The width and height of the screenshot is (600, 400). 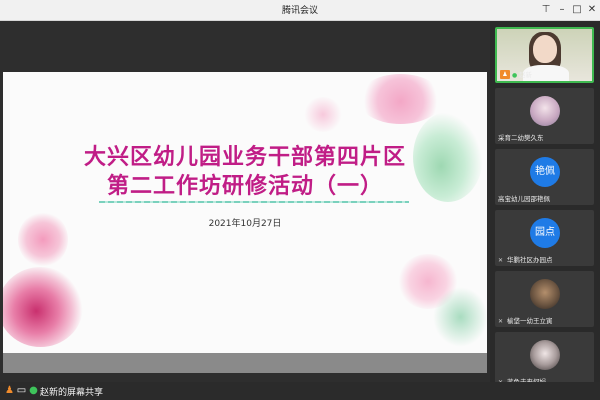 I want to click on avatar-badge: 艳佩, so click(x=545, y=172).